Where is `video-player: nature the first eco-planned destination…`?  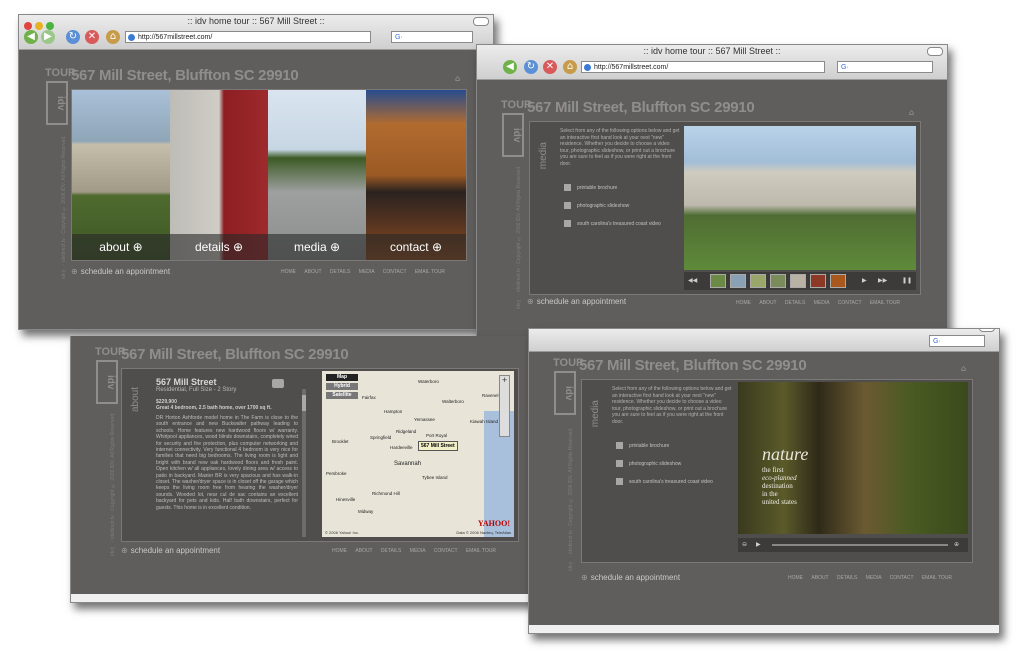 video-player: nature the first eco-planned destination… is located at coordinates (853, 458).